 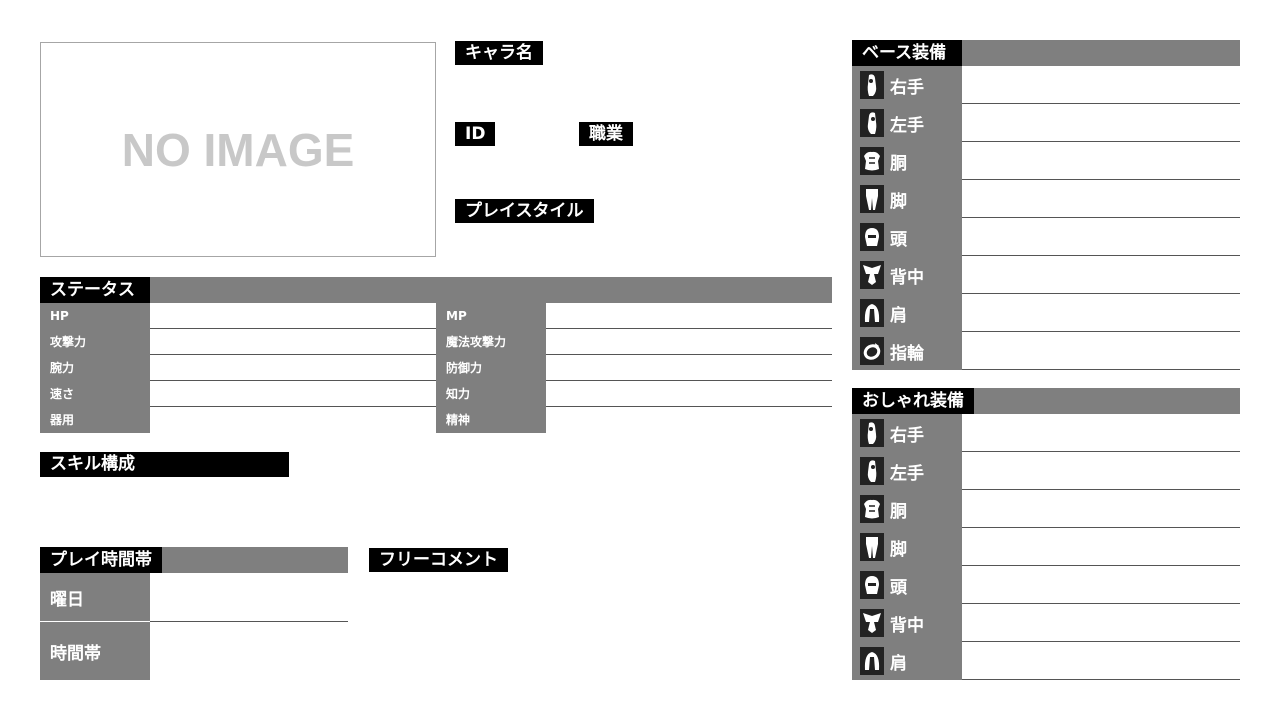 I want to click on status-header-bar, so click(x=436, y=290).